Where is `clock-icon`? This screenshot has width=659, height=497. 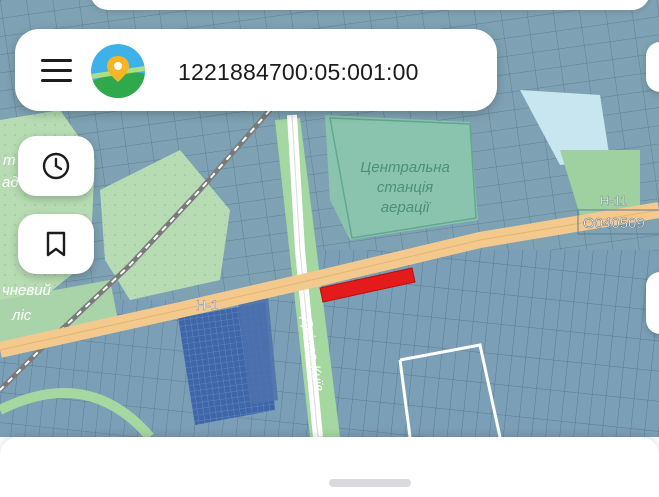
clock-icon is located at coordinates (56, 166).